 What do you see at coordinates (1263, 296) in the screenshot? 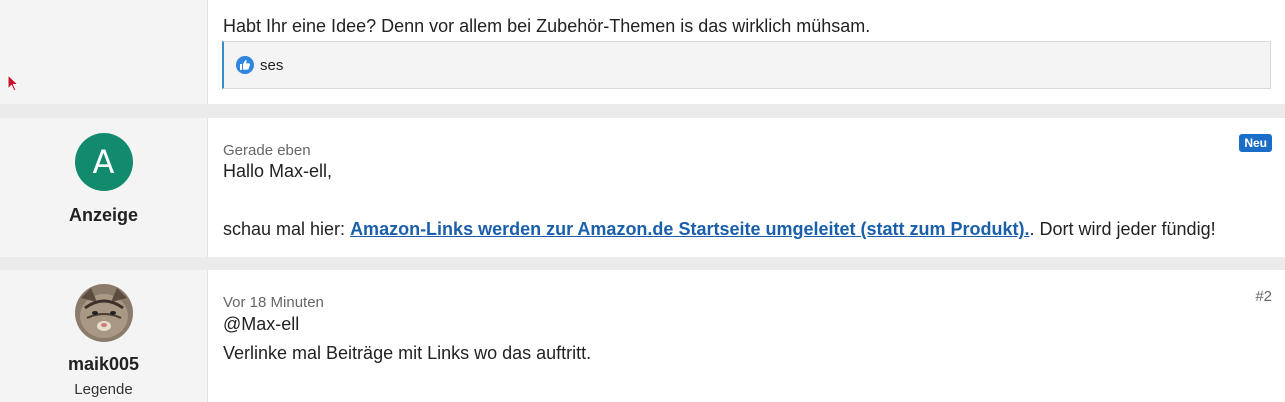
I see `post-number: #2` at bounding box center [1263, 296].